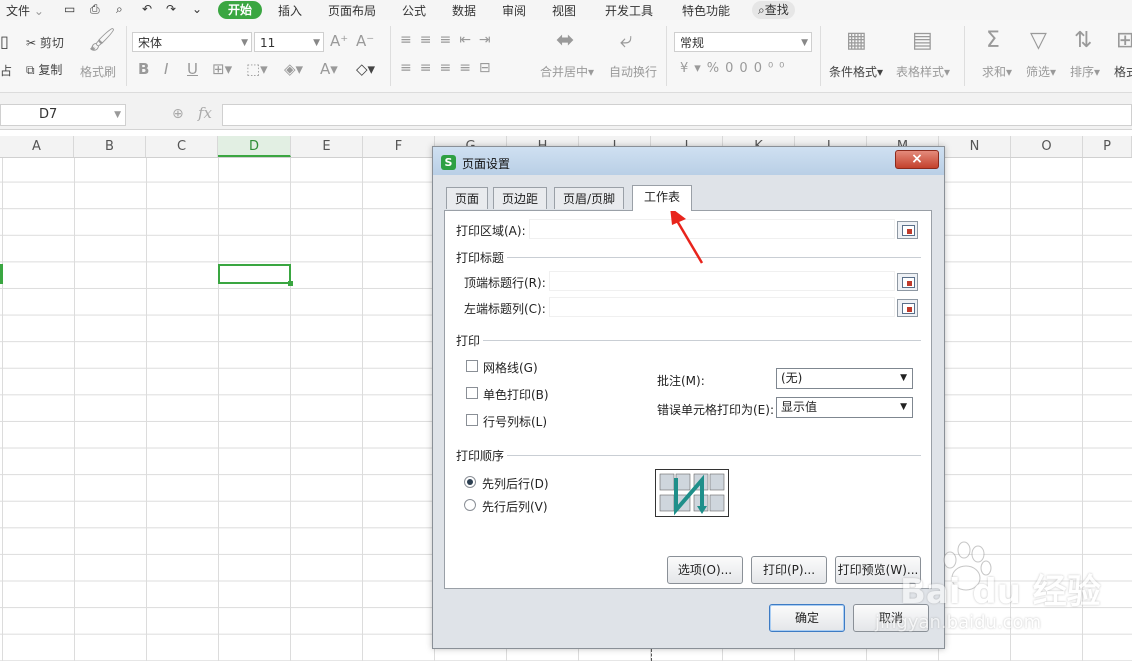 The height and width of the screenshot is (661, 1132). What do you see at coordinates (712, 229) in the screenshot?
I see `print-area-input` at bounding box center [712, 229].